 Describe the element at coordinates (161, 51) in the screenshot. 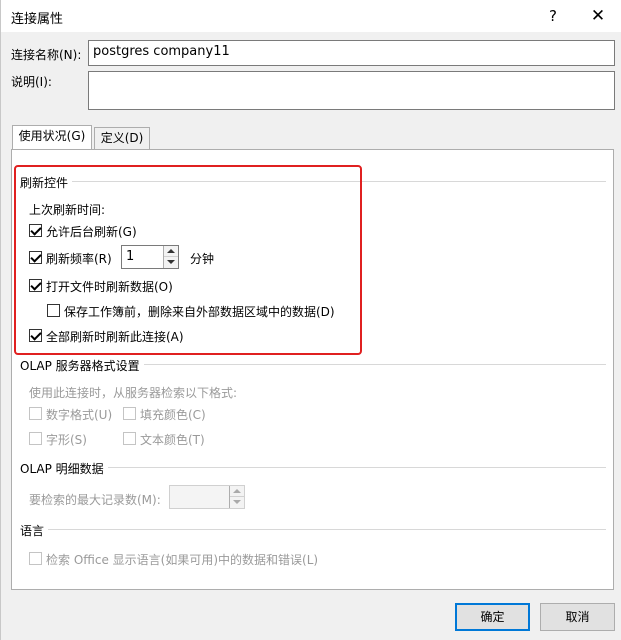

I see `connection-name-value: postgres company11` at that location.